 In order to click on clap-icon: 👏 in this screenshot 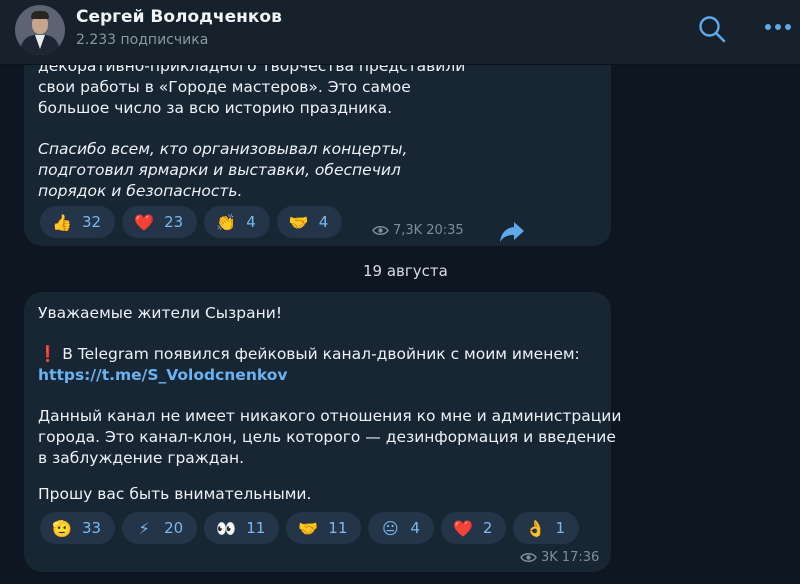, I will do `click(226, 222)`.